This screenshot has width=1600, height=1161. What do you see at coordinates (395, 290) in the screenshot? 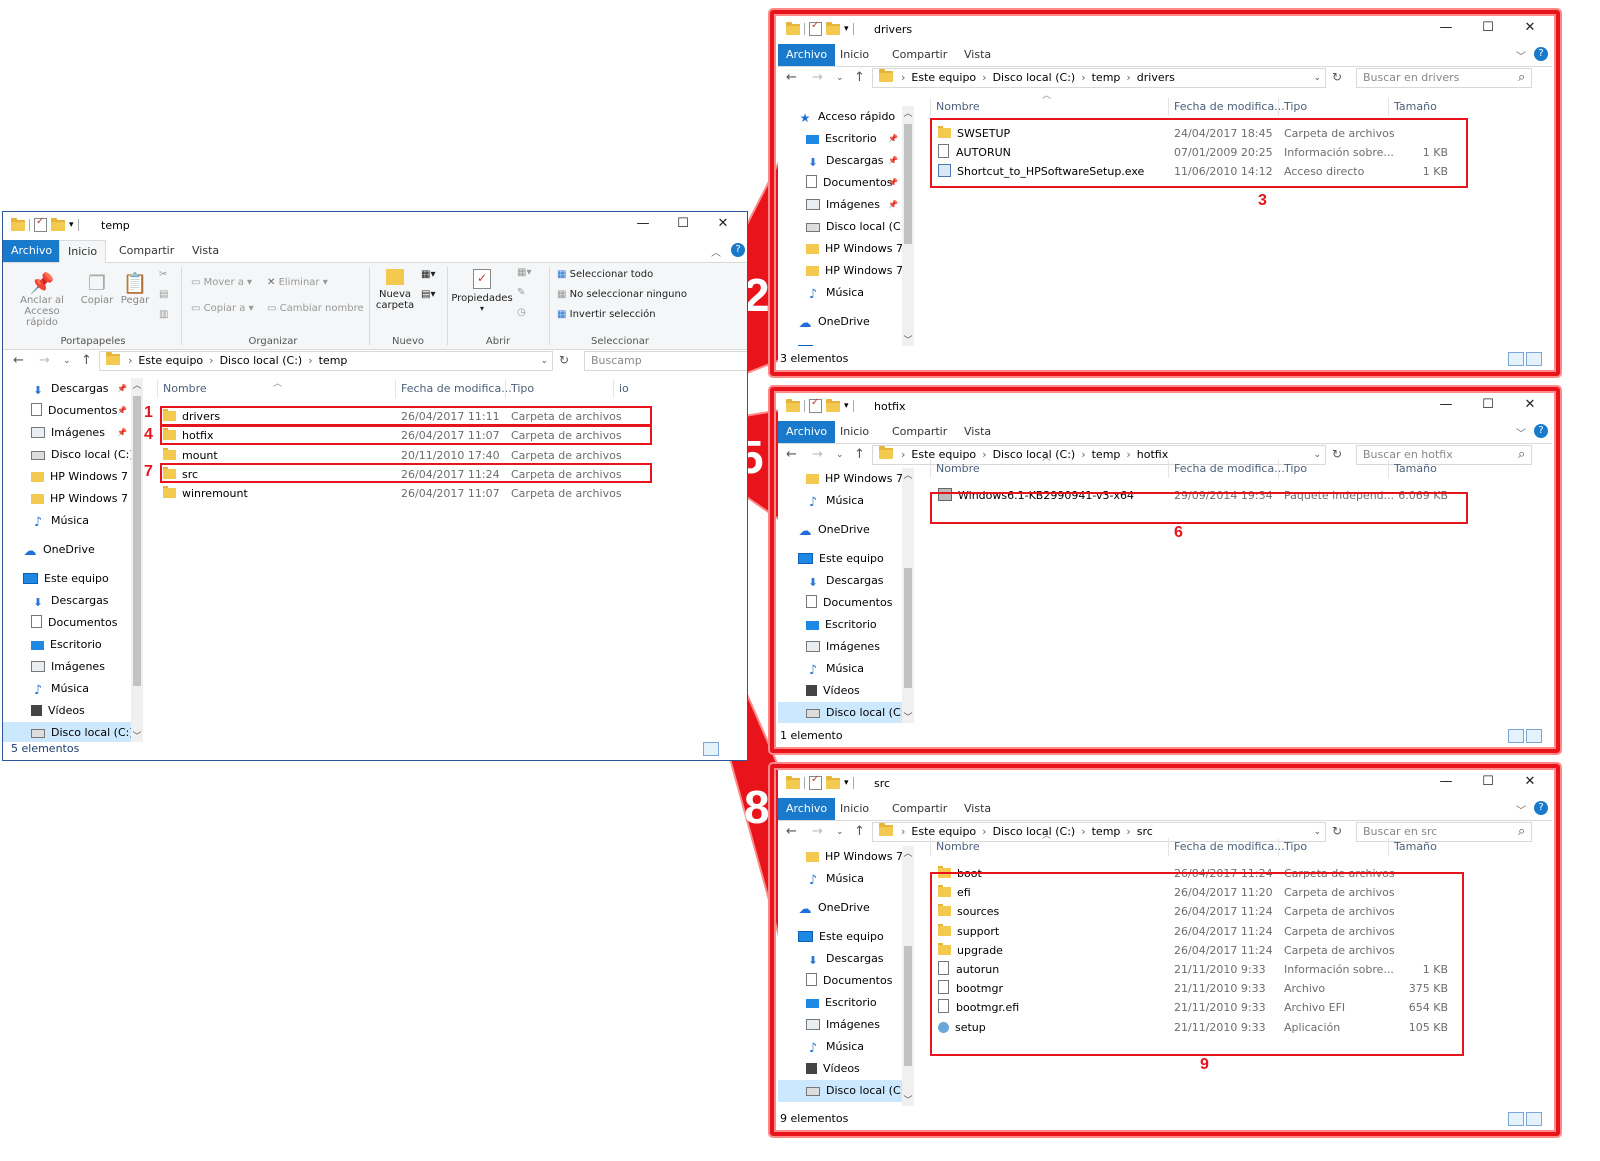
I see `new-folder-button: Nueva carpeta` at bounding box center [395, 290].